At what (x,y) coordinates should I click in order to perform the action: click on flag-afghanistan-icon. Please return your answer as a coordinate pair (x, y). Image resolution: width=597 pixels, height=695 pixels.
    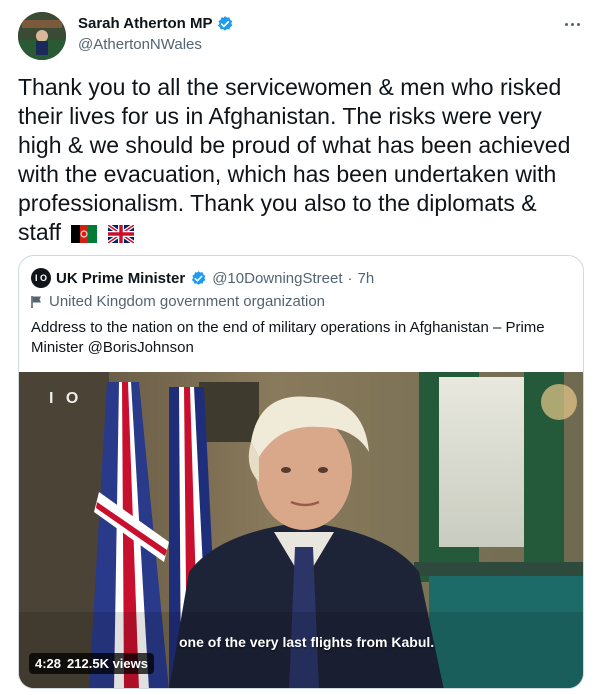
    Looking at the image, I should click on (84, 234).